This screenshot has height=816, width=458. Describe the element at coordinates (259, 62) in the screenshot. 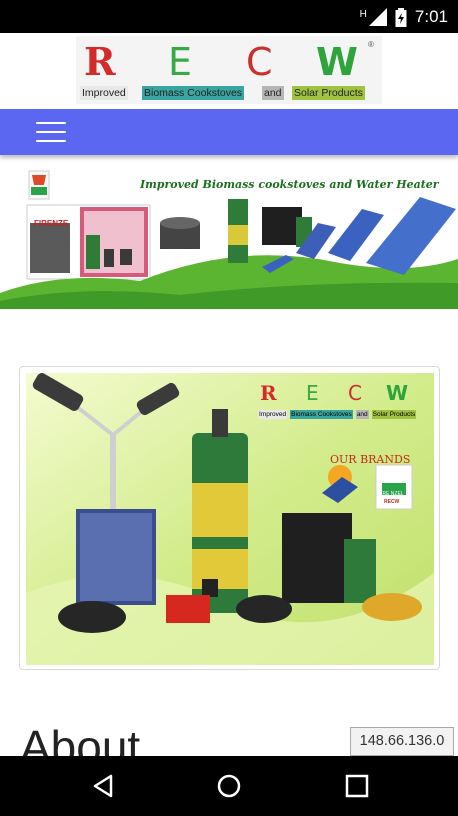

I see `logo-letter-c: C` at that location.